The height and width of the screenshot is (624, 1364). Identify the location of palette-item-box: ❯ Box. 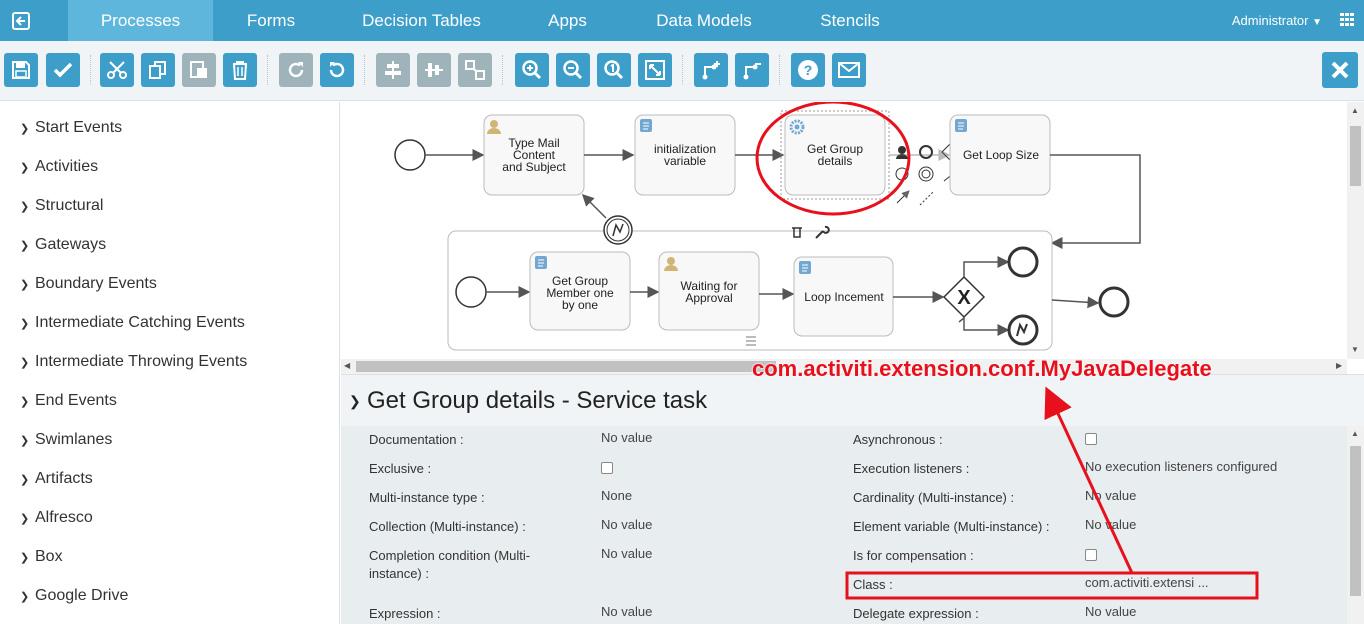
(41, 557).